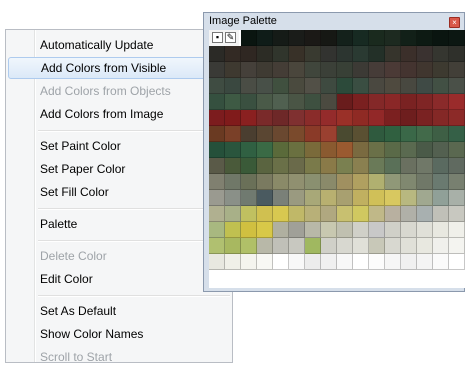 The height and width of the screenshot is (368, 468). I want to click on menu-item-show-color-names: Show Color Names, so click(119, 334).